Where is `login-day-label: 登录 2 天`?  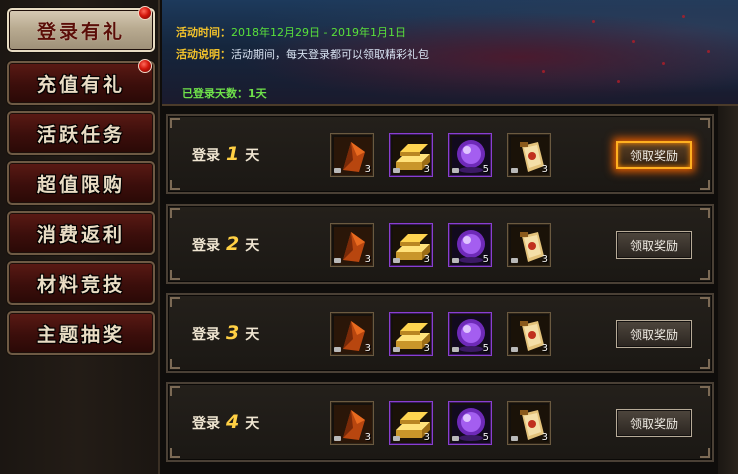 login-day-label: 登录 2 天 is located at coordinates (225, 244).